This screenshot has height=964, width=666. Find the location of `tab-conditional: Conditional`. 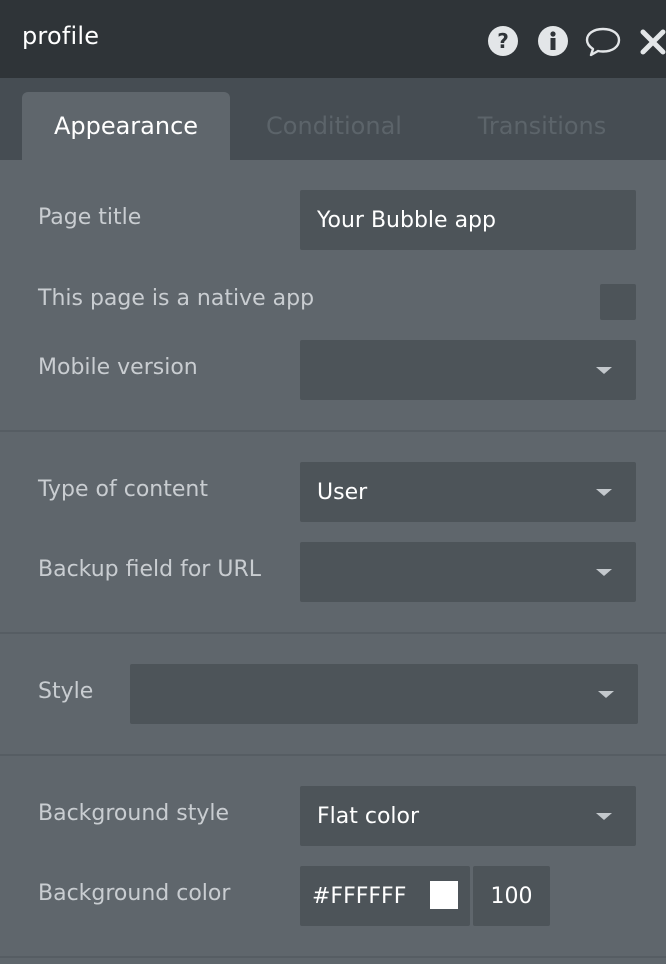

tab-conditional: Conditional is located at coordinates (334, 126).